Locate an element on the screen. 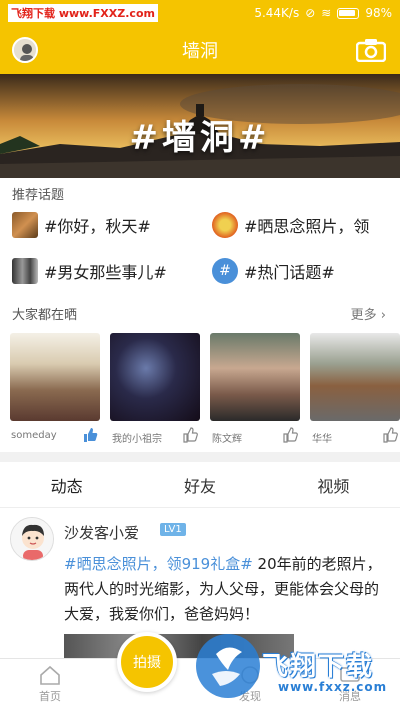 The image size is (400, 712). post-hashtag: #晒思念照片，领919礼盒# is located at coordinates (158, 564).